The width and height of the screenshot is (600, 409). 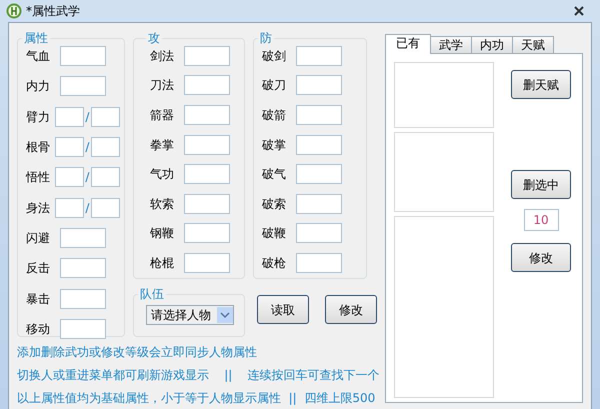 I want to click on field-label: 暴击, so click(x=38, y=299).